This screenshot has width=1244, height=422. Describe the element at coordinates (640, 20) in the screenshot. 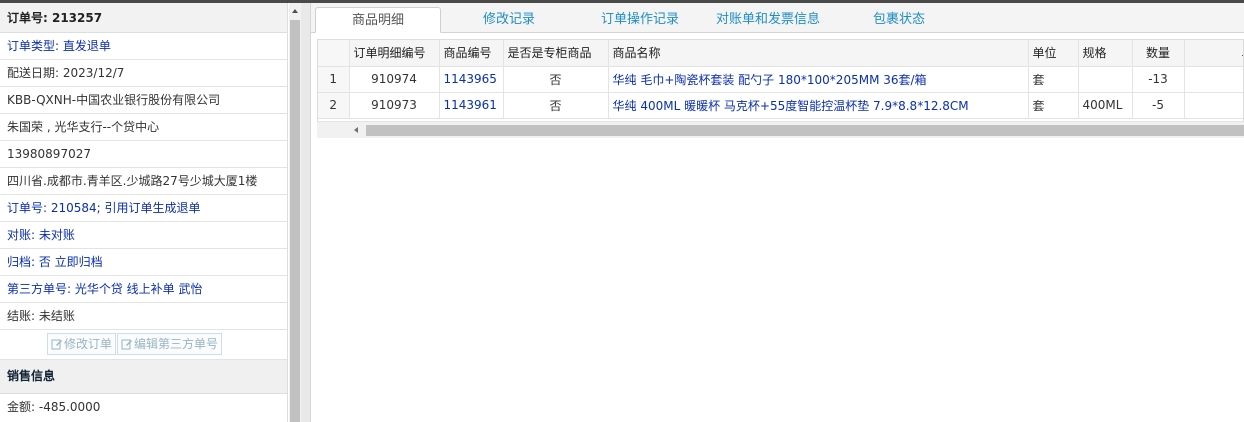

I see `tab-order-operations: 订单操作记录` at that location.